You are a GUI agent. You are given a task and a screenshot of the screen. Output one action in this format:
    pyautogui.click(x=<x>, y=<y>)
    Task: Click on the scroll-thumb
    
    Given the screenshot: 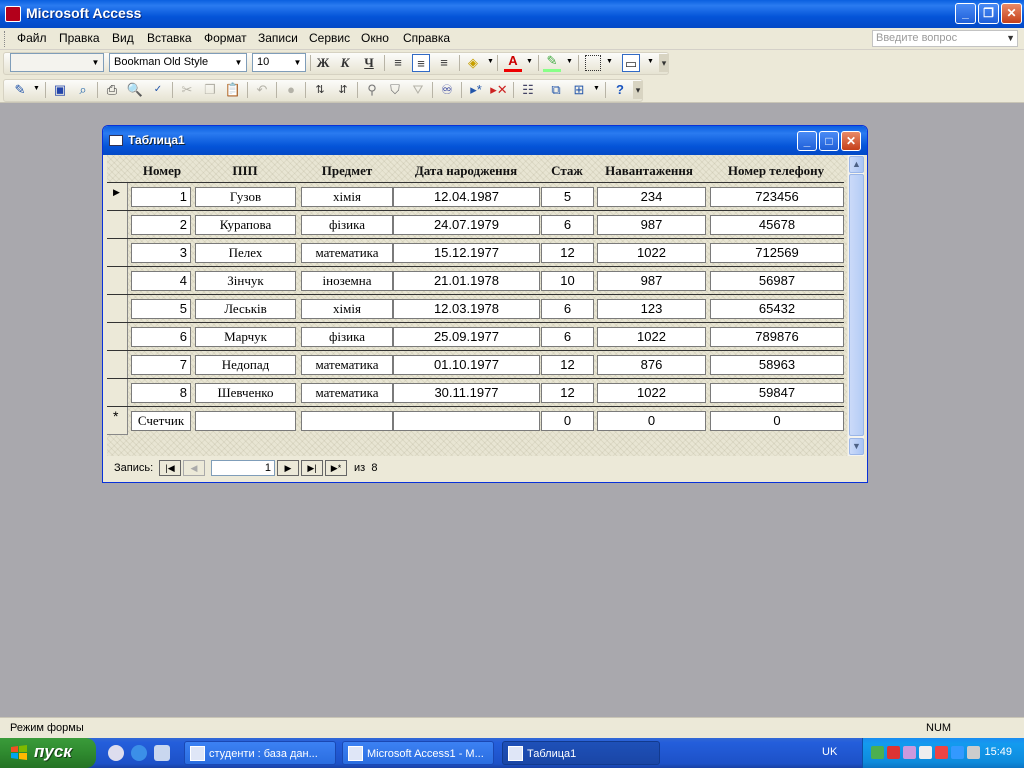 What is the action you would take?
    pyautogui.click(x=856, y=305)
    